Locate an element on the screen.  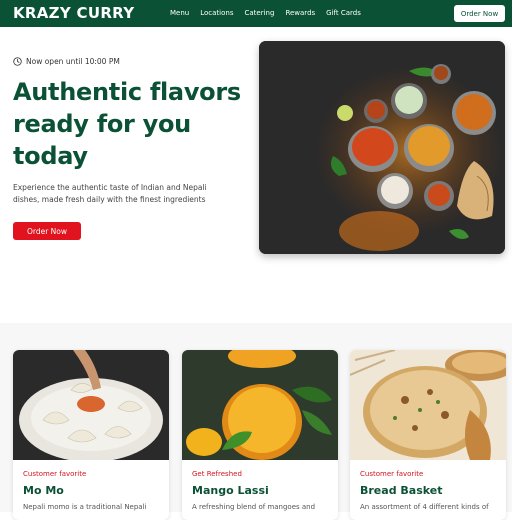
open-status-text: Now open until 10:00 PM is located at coordinates (73, 61).